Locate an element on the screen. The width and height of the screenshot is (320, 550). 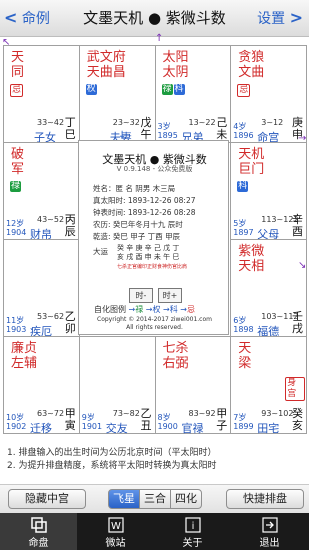
age-label: 8岁 is located at coordinates (164, 417).